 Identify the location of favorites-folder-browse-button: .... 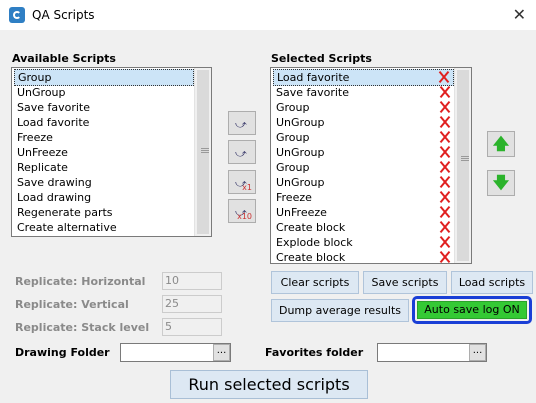
(477, 352).